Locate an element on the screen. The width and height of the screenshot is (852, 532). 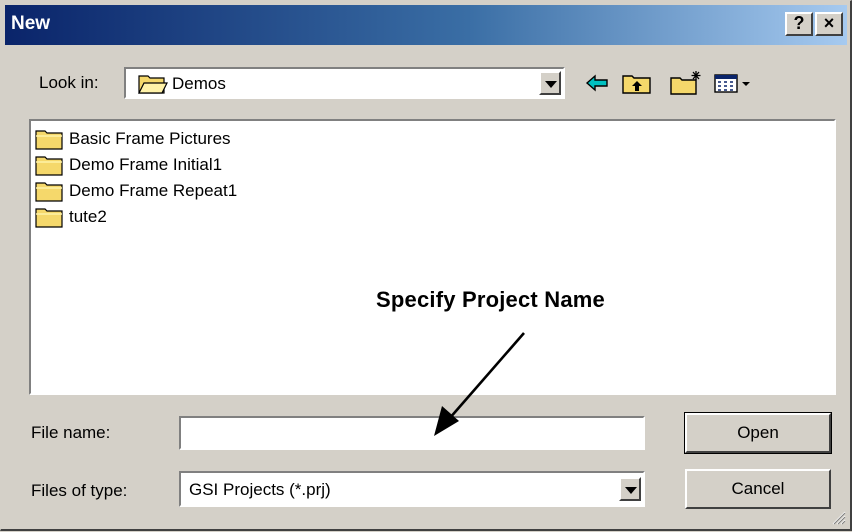
cancel-button: Cancel is located at coordinates (758, 489).